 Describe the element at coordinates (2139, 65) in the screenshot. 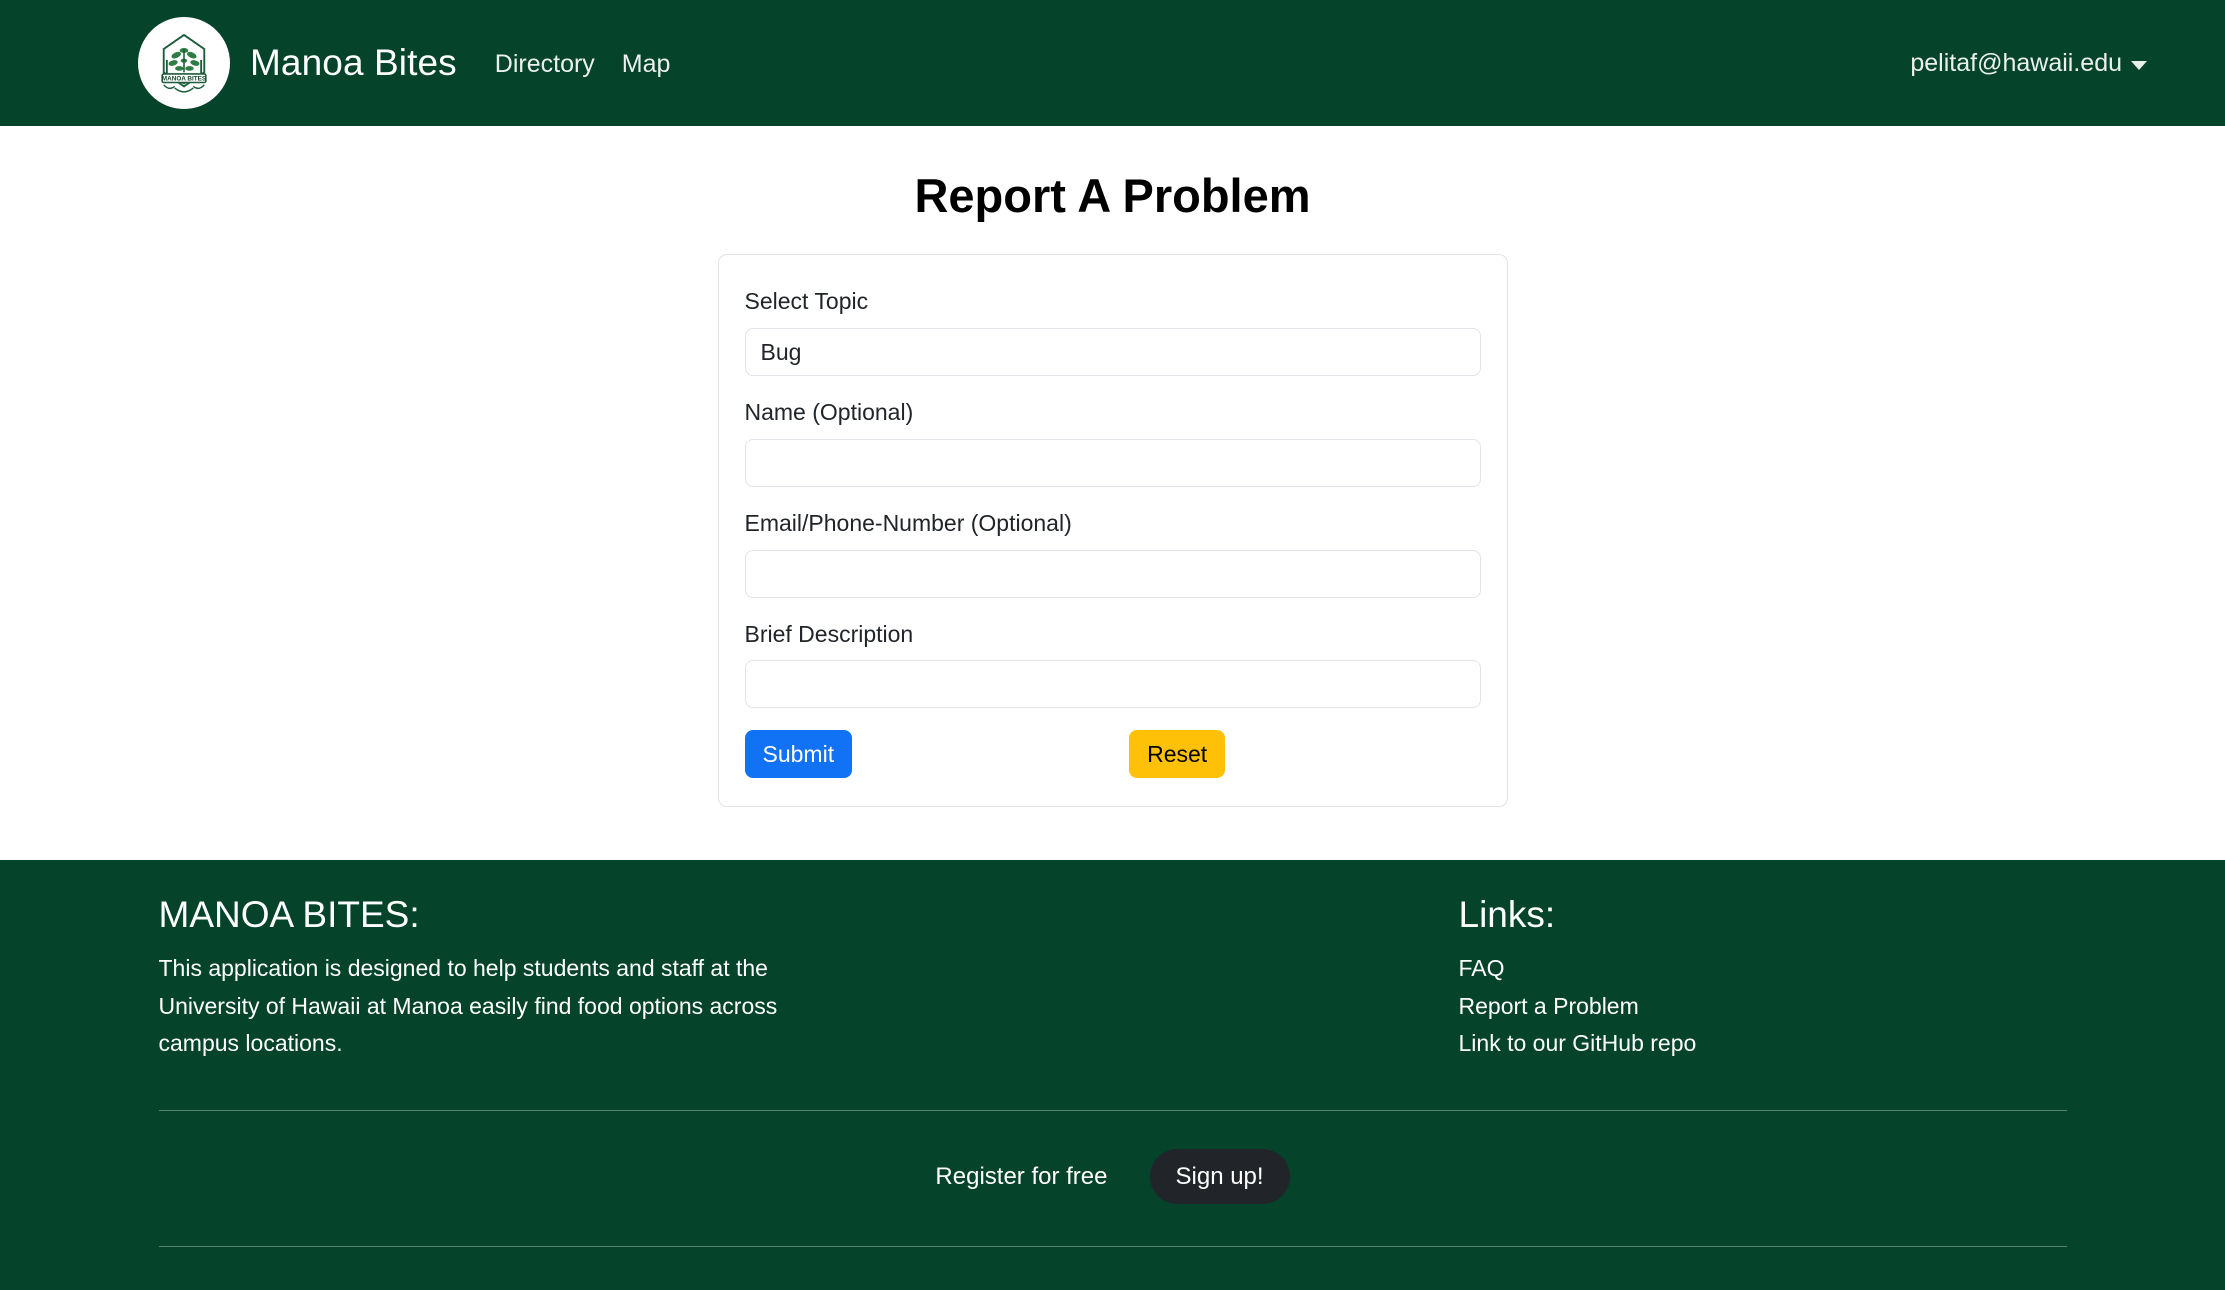

I see `chevron-down-icon` at that location.